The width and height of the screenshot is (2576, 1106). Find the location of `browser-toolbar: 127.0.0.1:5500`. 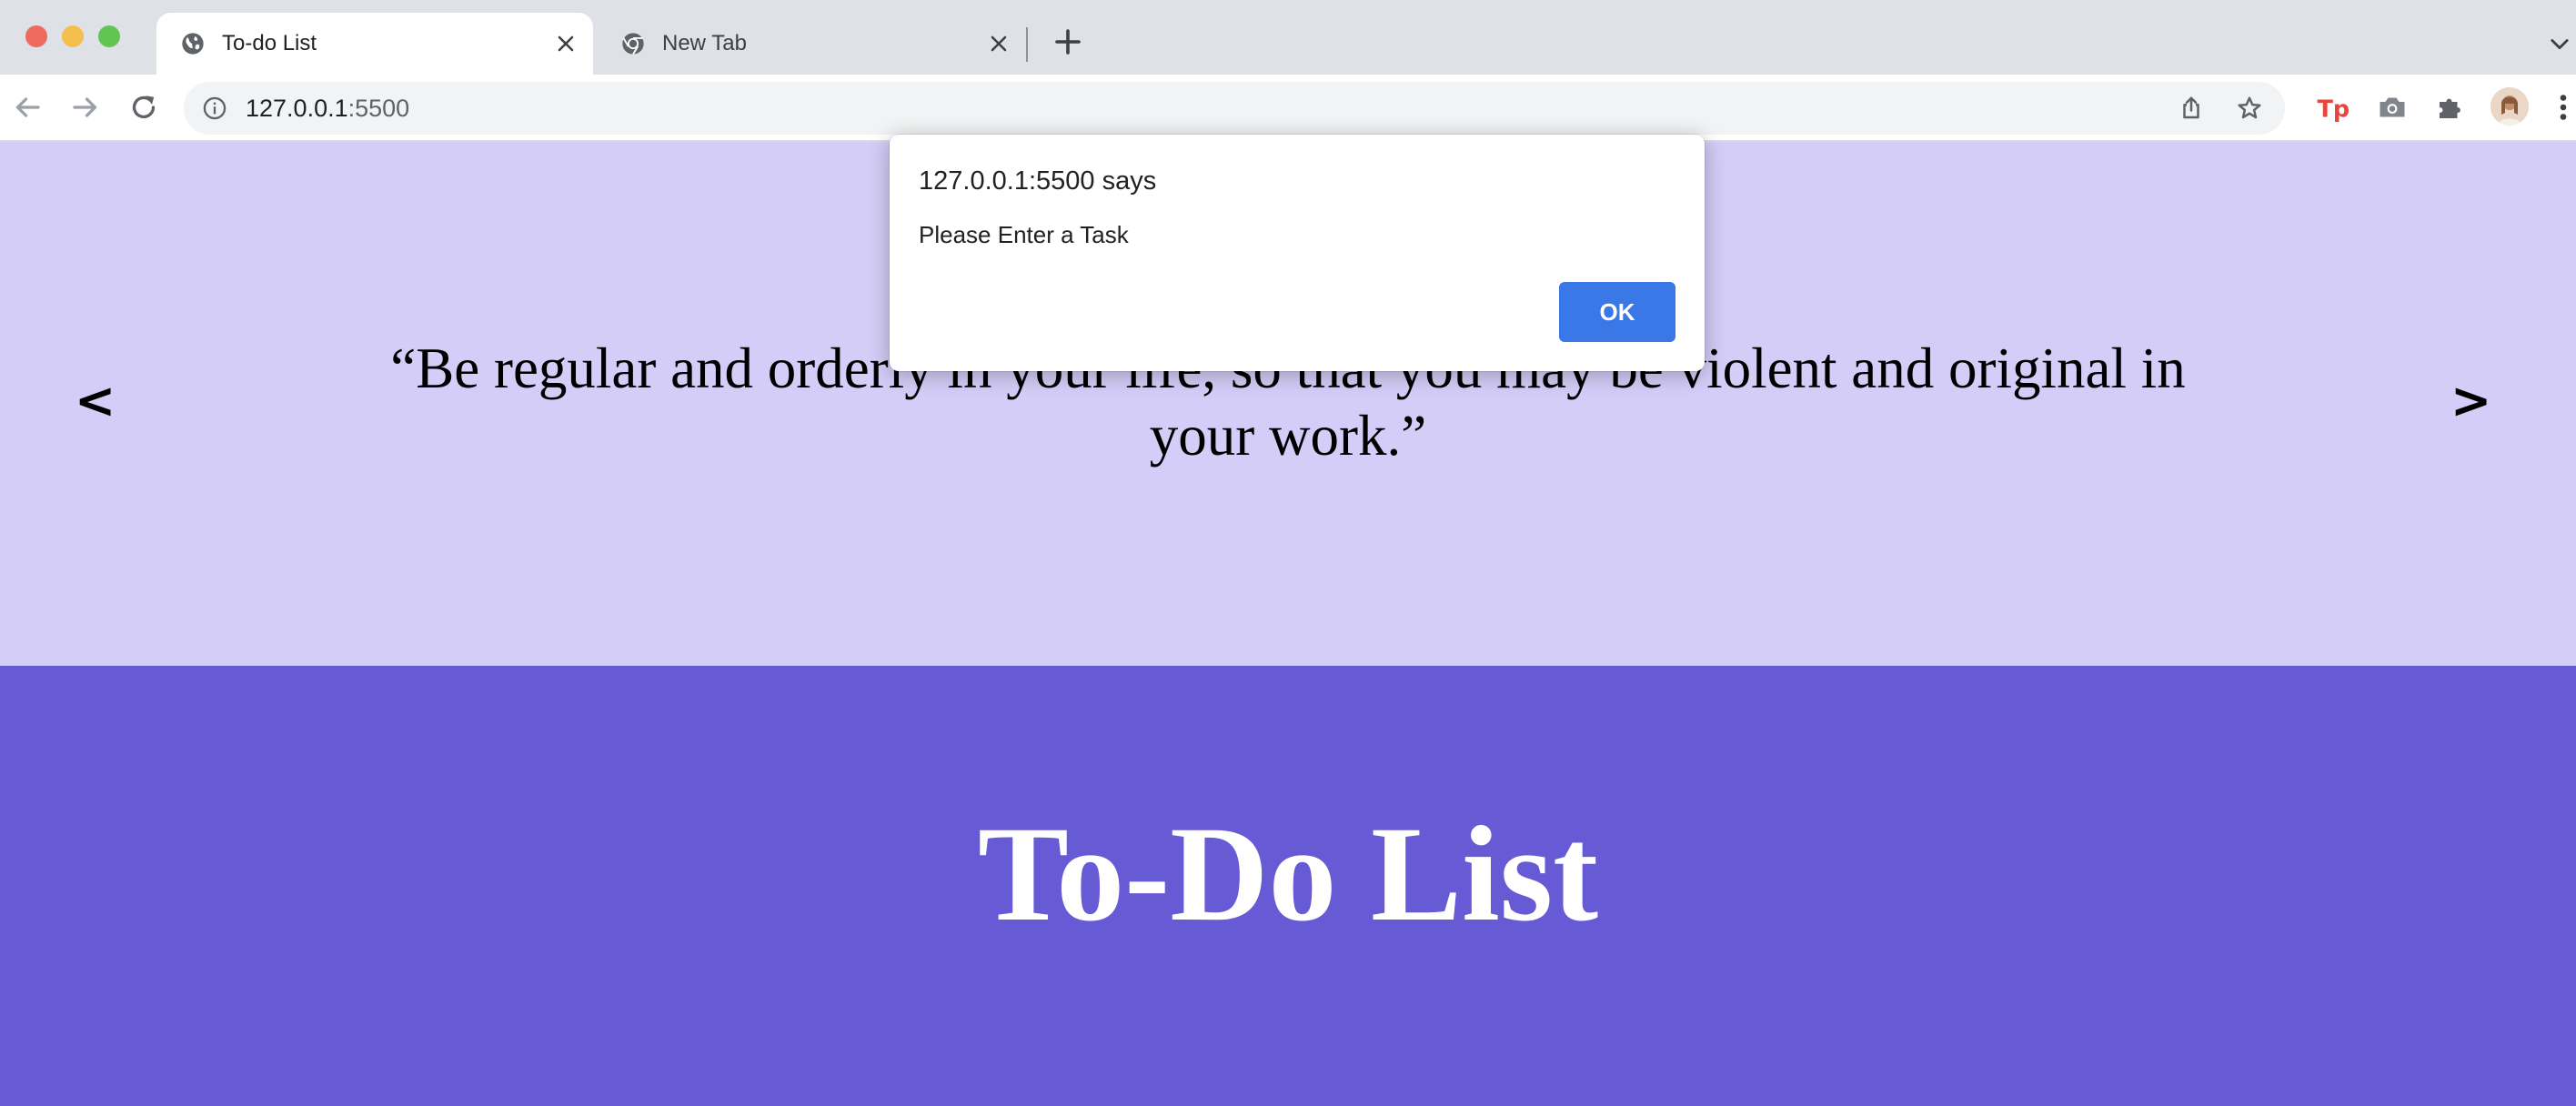

browser-toolbar: 127.0.0.1:5500 is located at coordinates (1288, 109).